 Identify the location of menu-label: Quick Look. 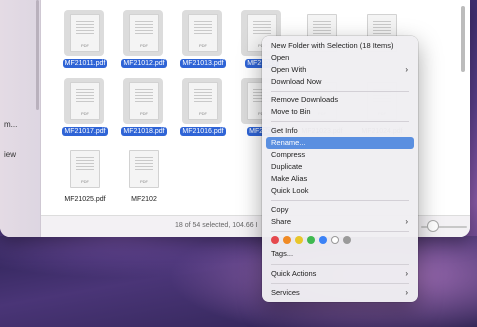
(290, 190).